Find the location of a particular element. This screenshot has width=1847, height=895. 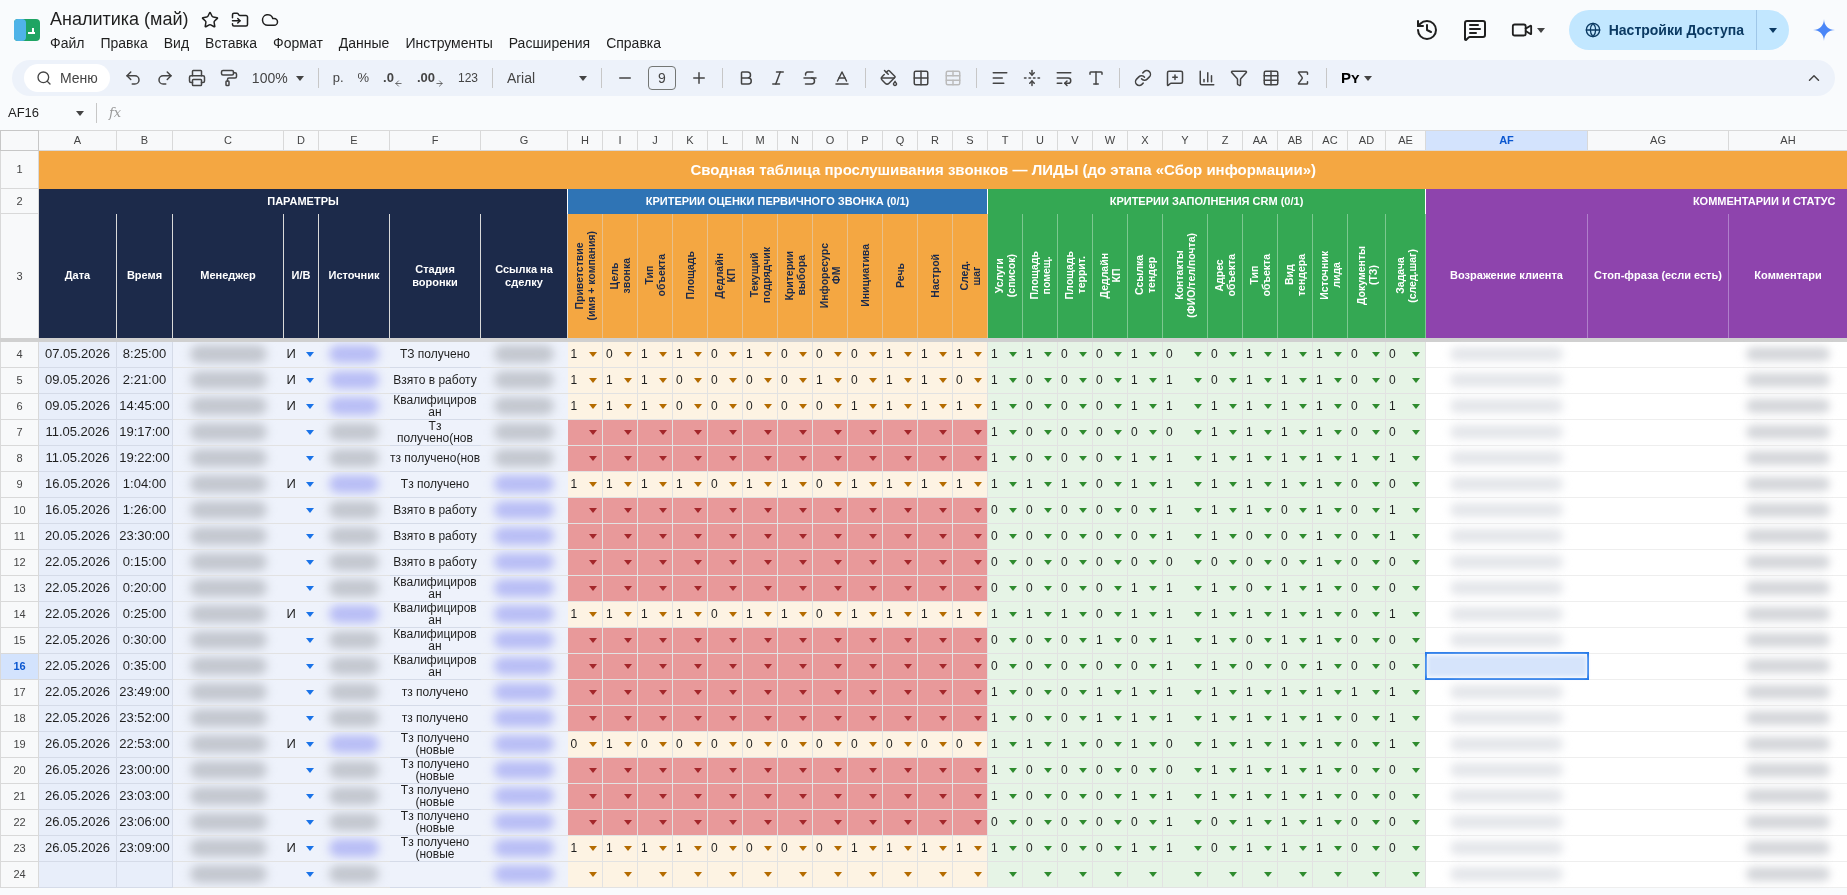

merge-cells-icon is located at coordinates (953, 78).